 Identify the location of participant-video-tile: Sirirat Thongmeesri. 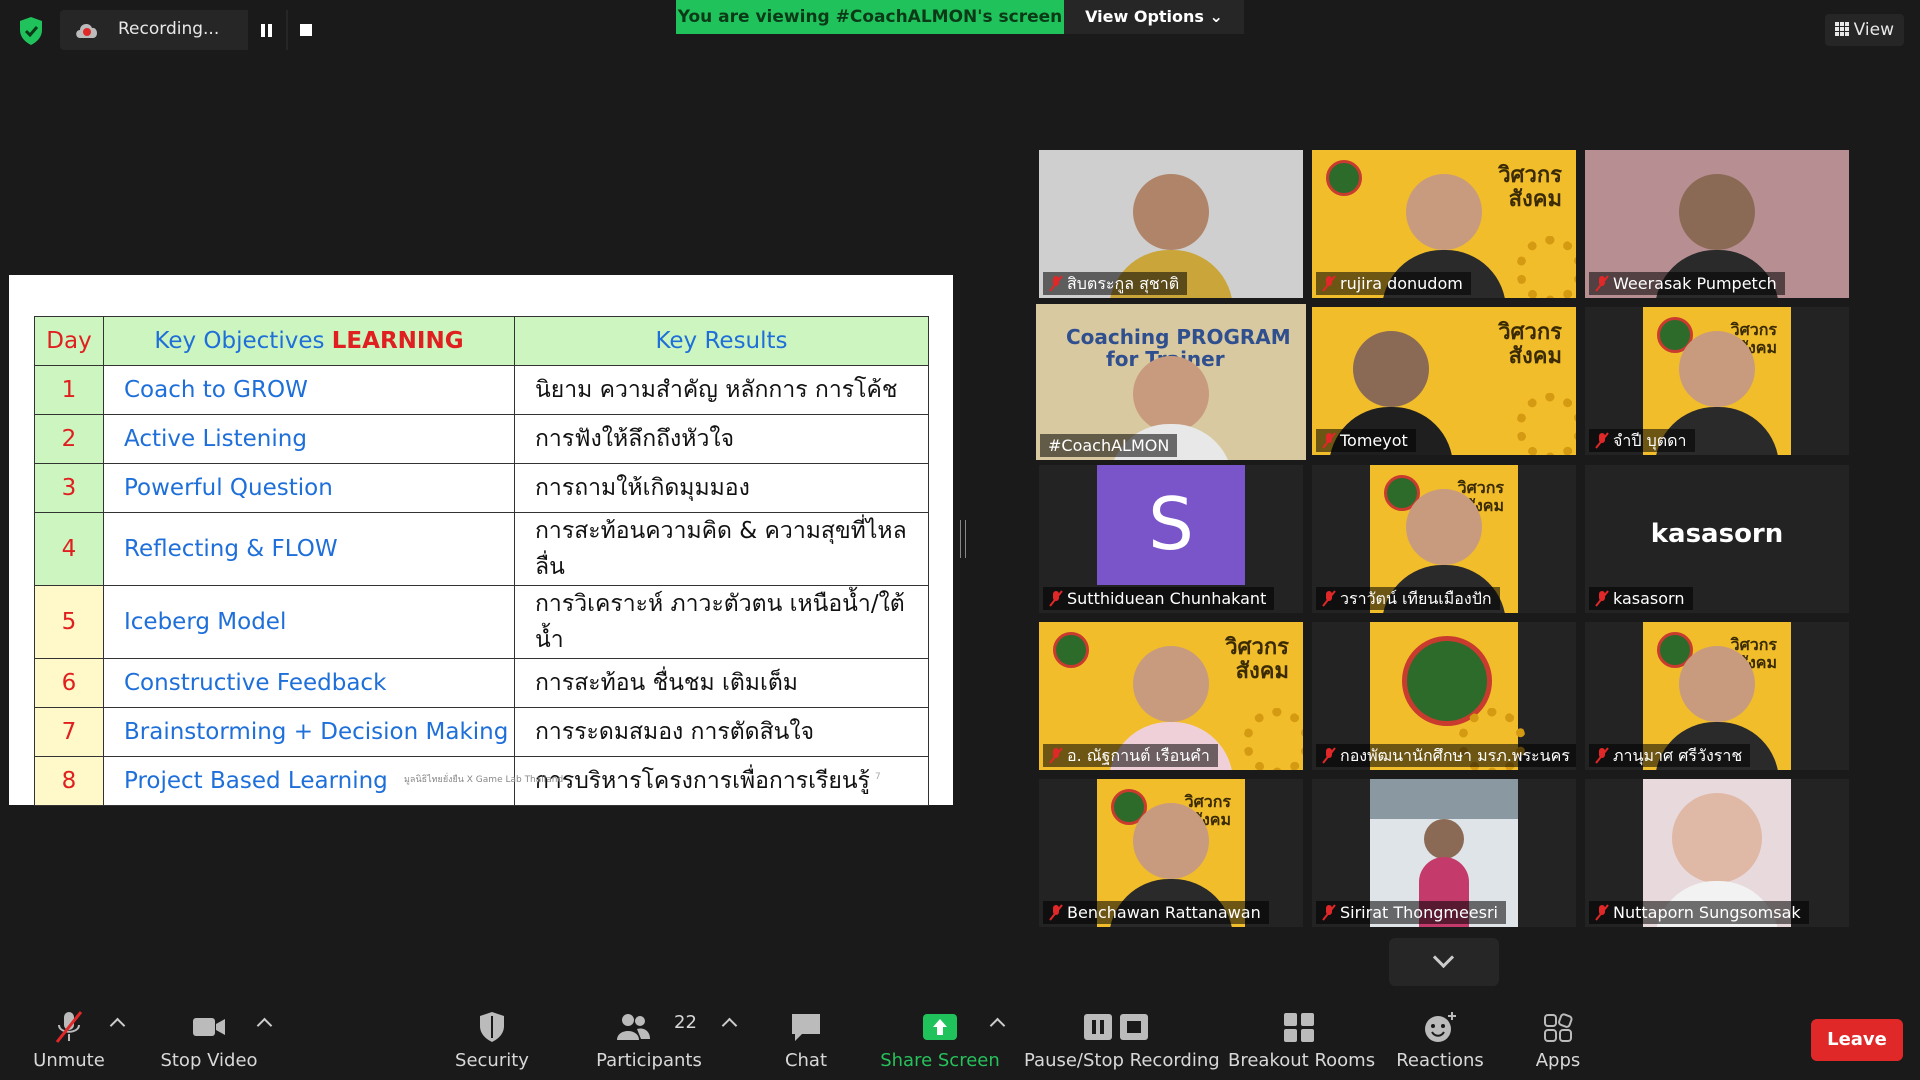
(1444, 853).